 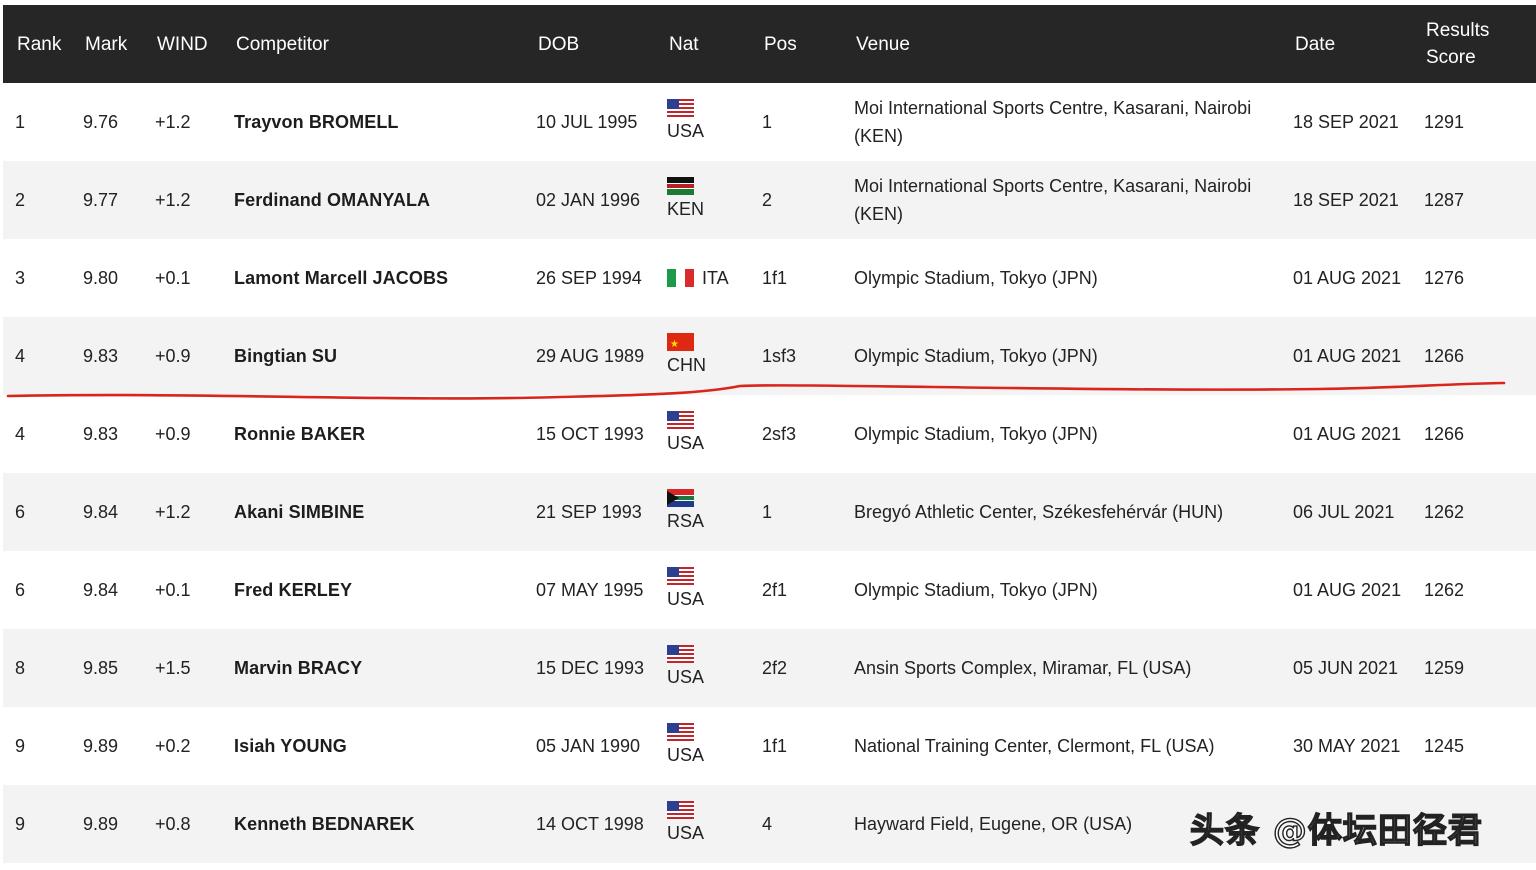 I want to click on cell-mark: 9.85, so click(x=101, y=668).